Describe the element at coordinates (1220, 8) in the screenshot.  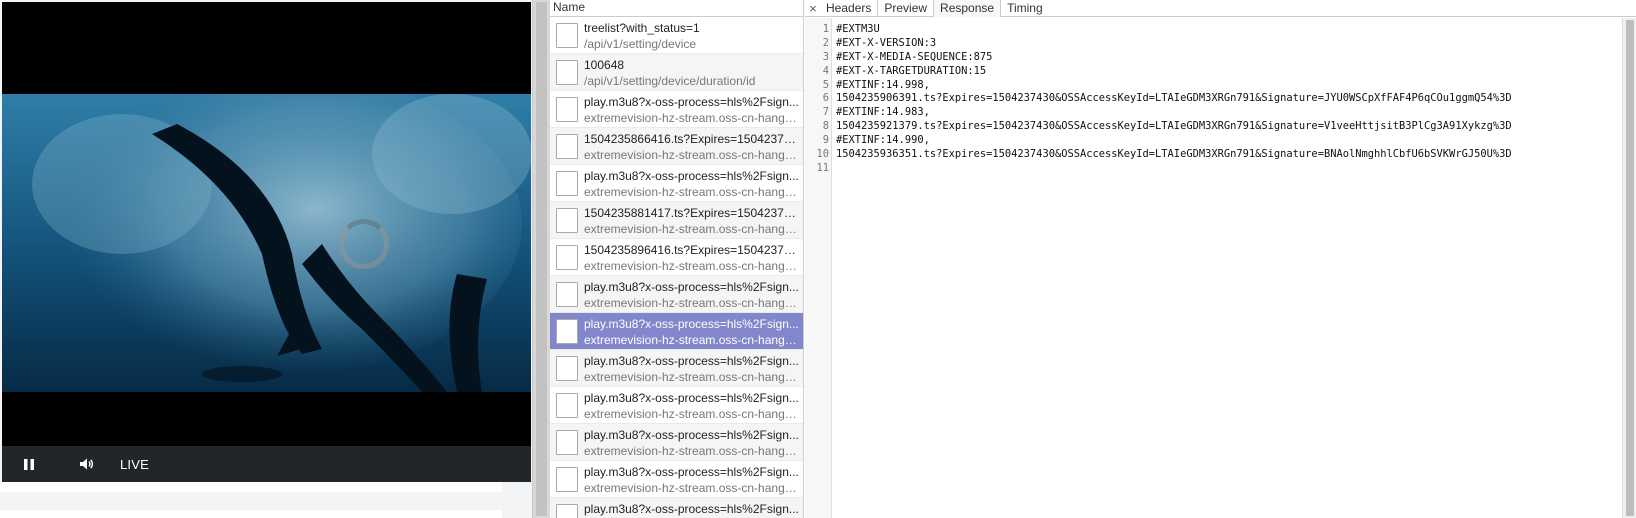
I see `detail-tab-bar: × Headers Preview Response Timing` at that location.